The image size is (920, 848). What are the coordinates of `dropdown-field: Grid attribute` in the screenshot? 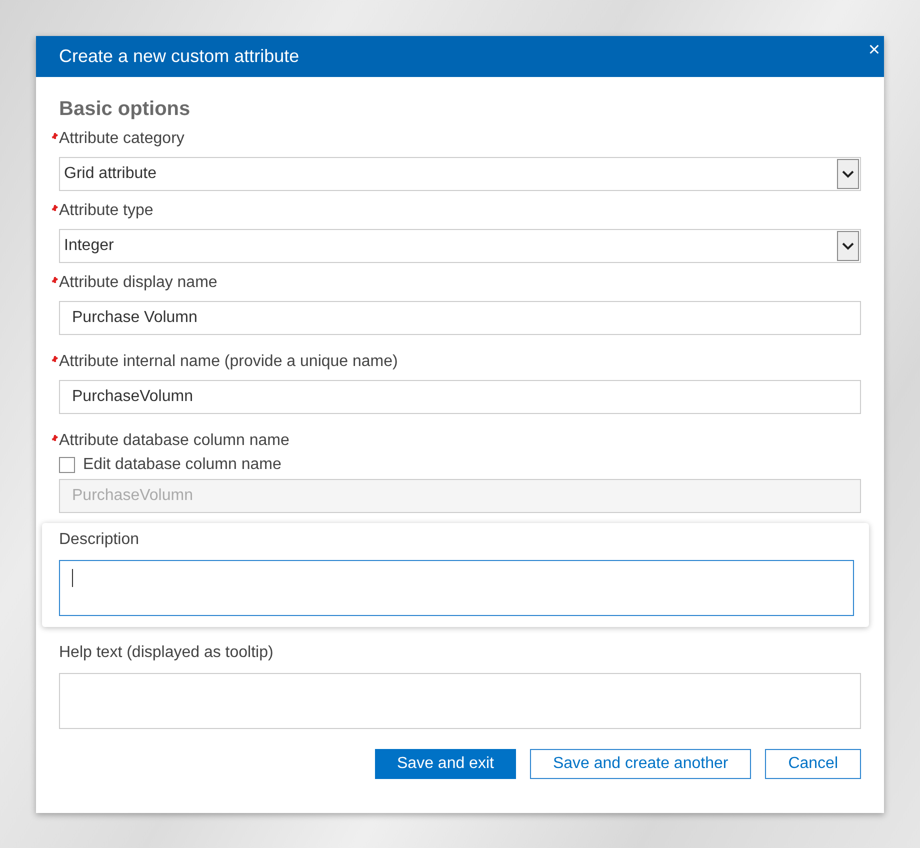 It's located at (460, 174).